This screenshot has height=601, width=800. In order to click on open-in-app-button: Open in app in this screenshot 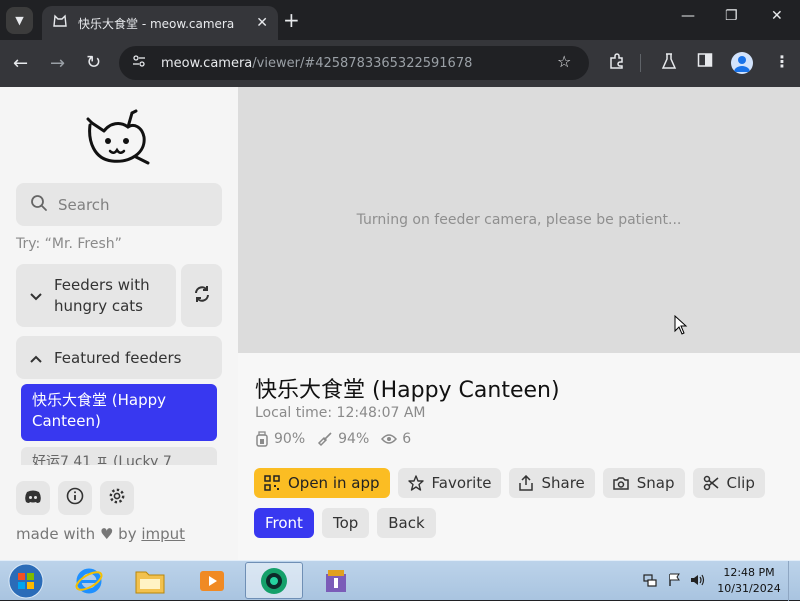, I will do `click(322, 483)`.